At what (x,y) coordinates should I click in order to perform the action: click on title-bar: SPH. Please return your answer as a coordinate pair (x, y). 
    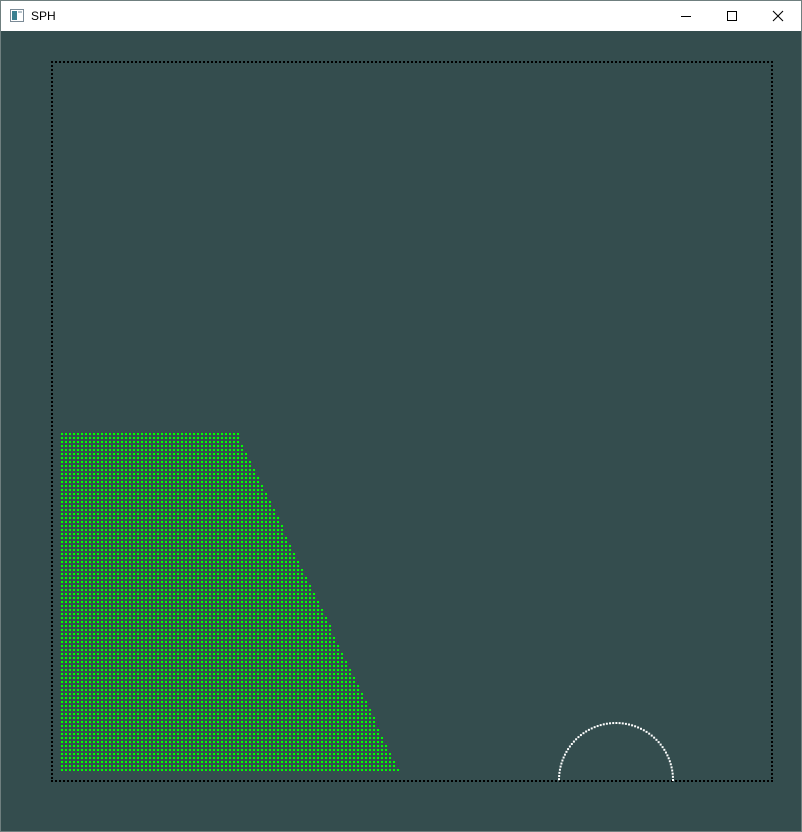
    Looking at the image, I should click on (401, 16).